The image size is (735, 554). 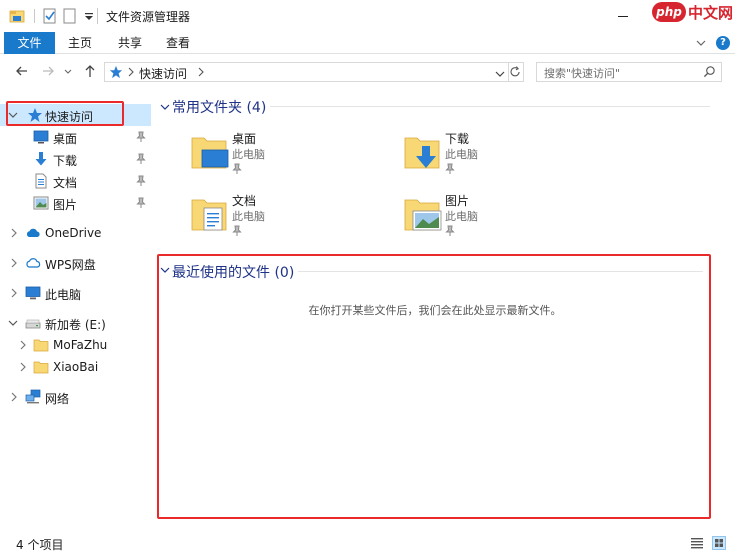 I want to click on sidebar-item-label: 图片, so click(x=65, y=205).